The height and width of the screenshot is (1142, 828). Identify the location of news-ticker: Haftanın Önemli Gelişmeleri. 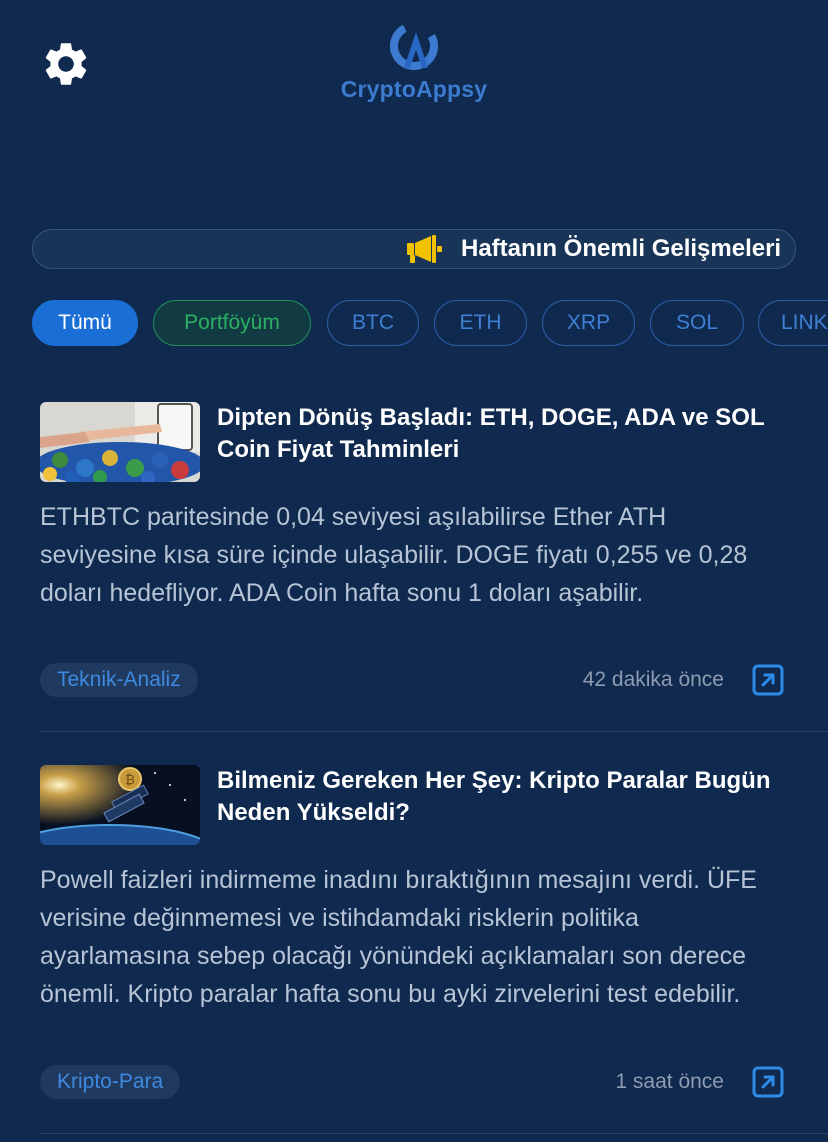
(414, 249).